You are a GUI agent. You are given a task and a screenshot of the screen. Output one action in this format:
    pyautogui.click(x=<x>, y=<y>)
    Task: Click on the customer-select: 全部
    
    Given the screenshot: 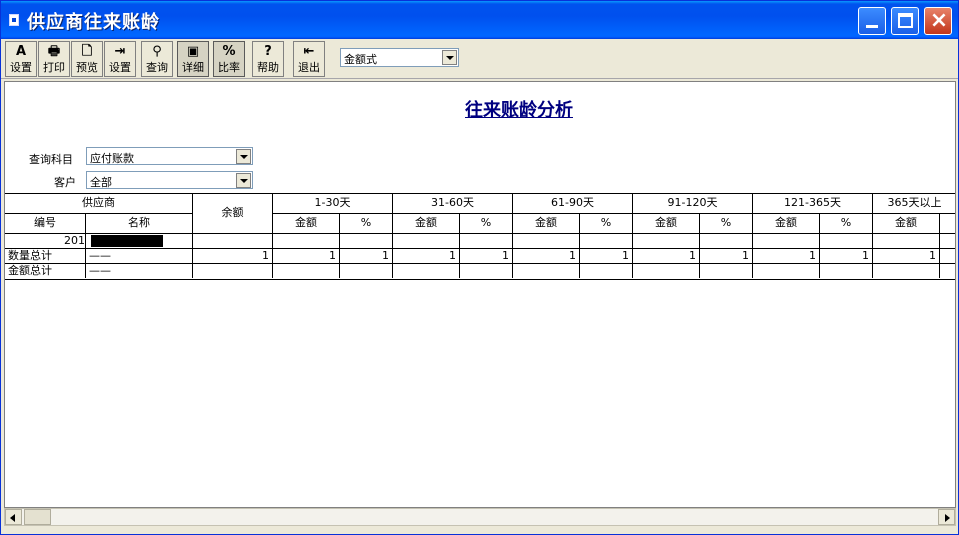 What is the action you would take?
    pyautogui.click(x=169, y=180)
    